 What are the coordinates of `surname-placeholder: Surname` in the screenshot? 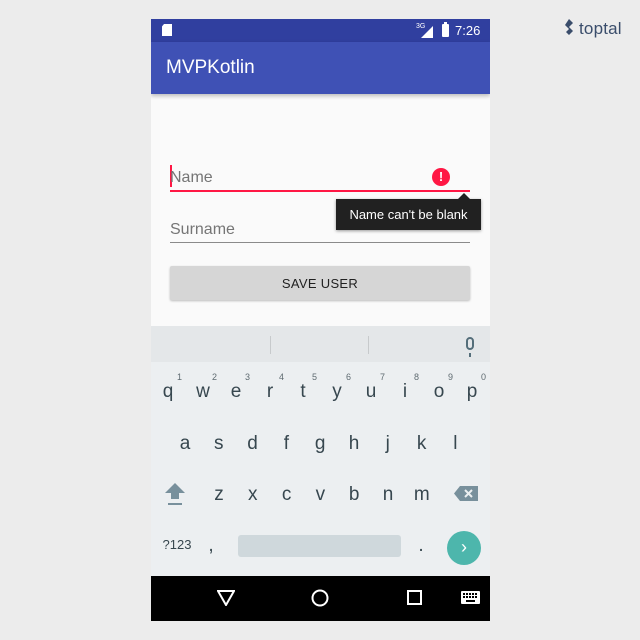 It's located at (202, 229).